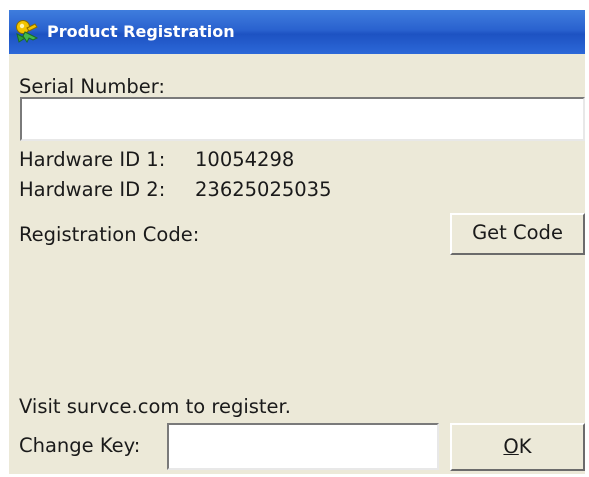 This screenshot has height=477, width=589. What do you see at coordinates (92, 189) in the screenshot?
I see `hardware-id-2-label: Hardware ID 2:` at bounding box center [92, 189].